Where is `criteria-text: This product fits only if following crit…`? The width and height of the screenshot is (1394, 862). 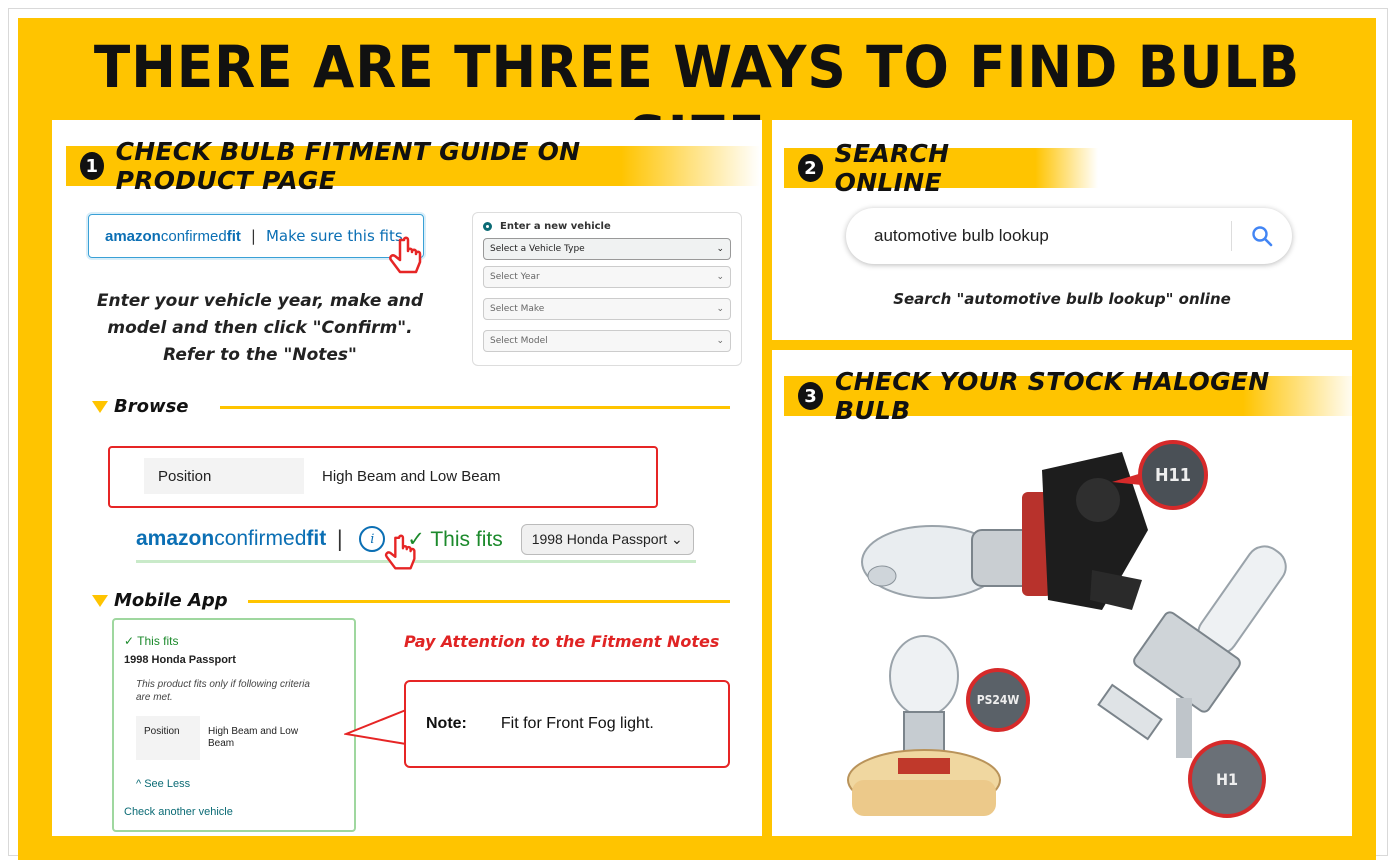 criteria-text: This product fits only if following crit… is located at coordinates (223, 691).